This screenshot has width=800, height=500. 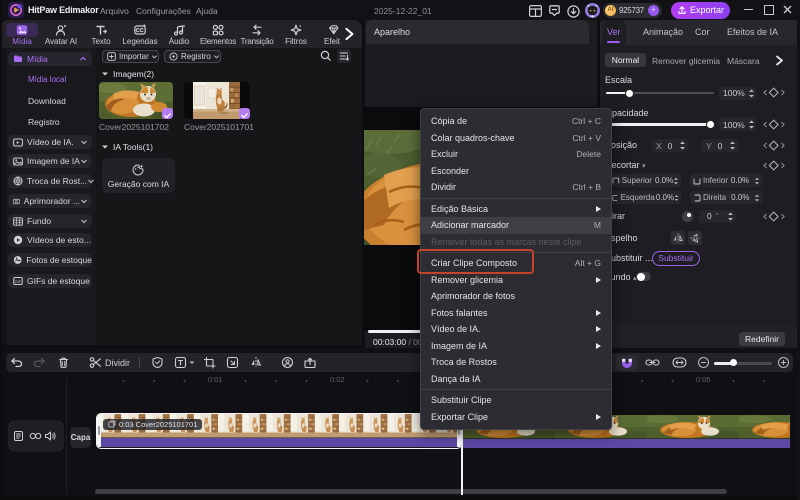 What do you see at coordinates (18, 281) in the screenshot?
I see `svg-text: GIF` at bounding box center [18, 281].